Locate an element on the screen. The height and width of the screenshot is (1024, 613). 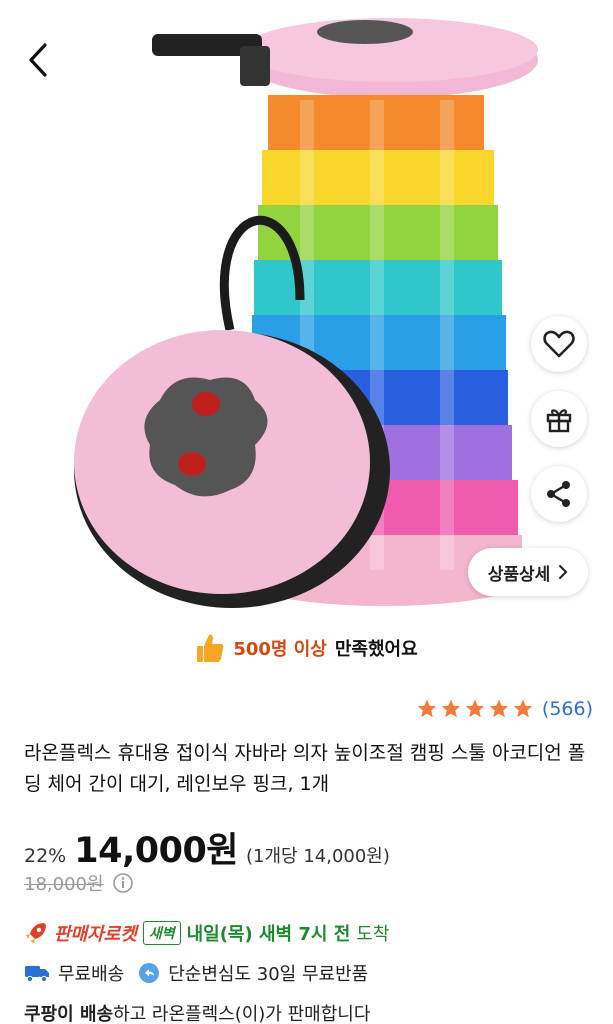
arrival-time: 내일(목) 새벽 7시 전 is located at coordinates (268, 934).